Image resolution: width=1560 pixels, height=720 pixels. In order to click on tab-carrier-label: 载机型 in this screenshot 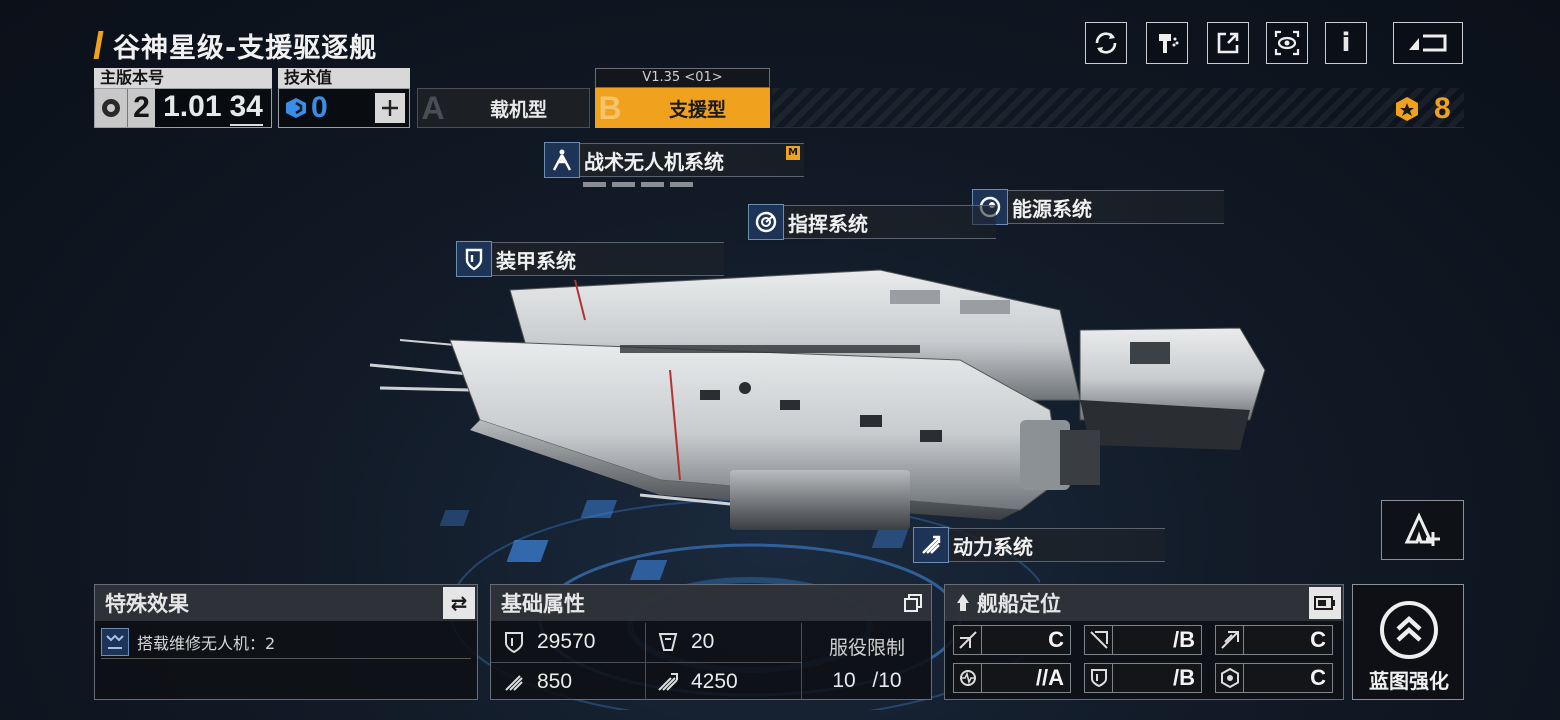, I will do `click(518, 109)`.